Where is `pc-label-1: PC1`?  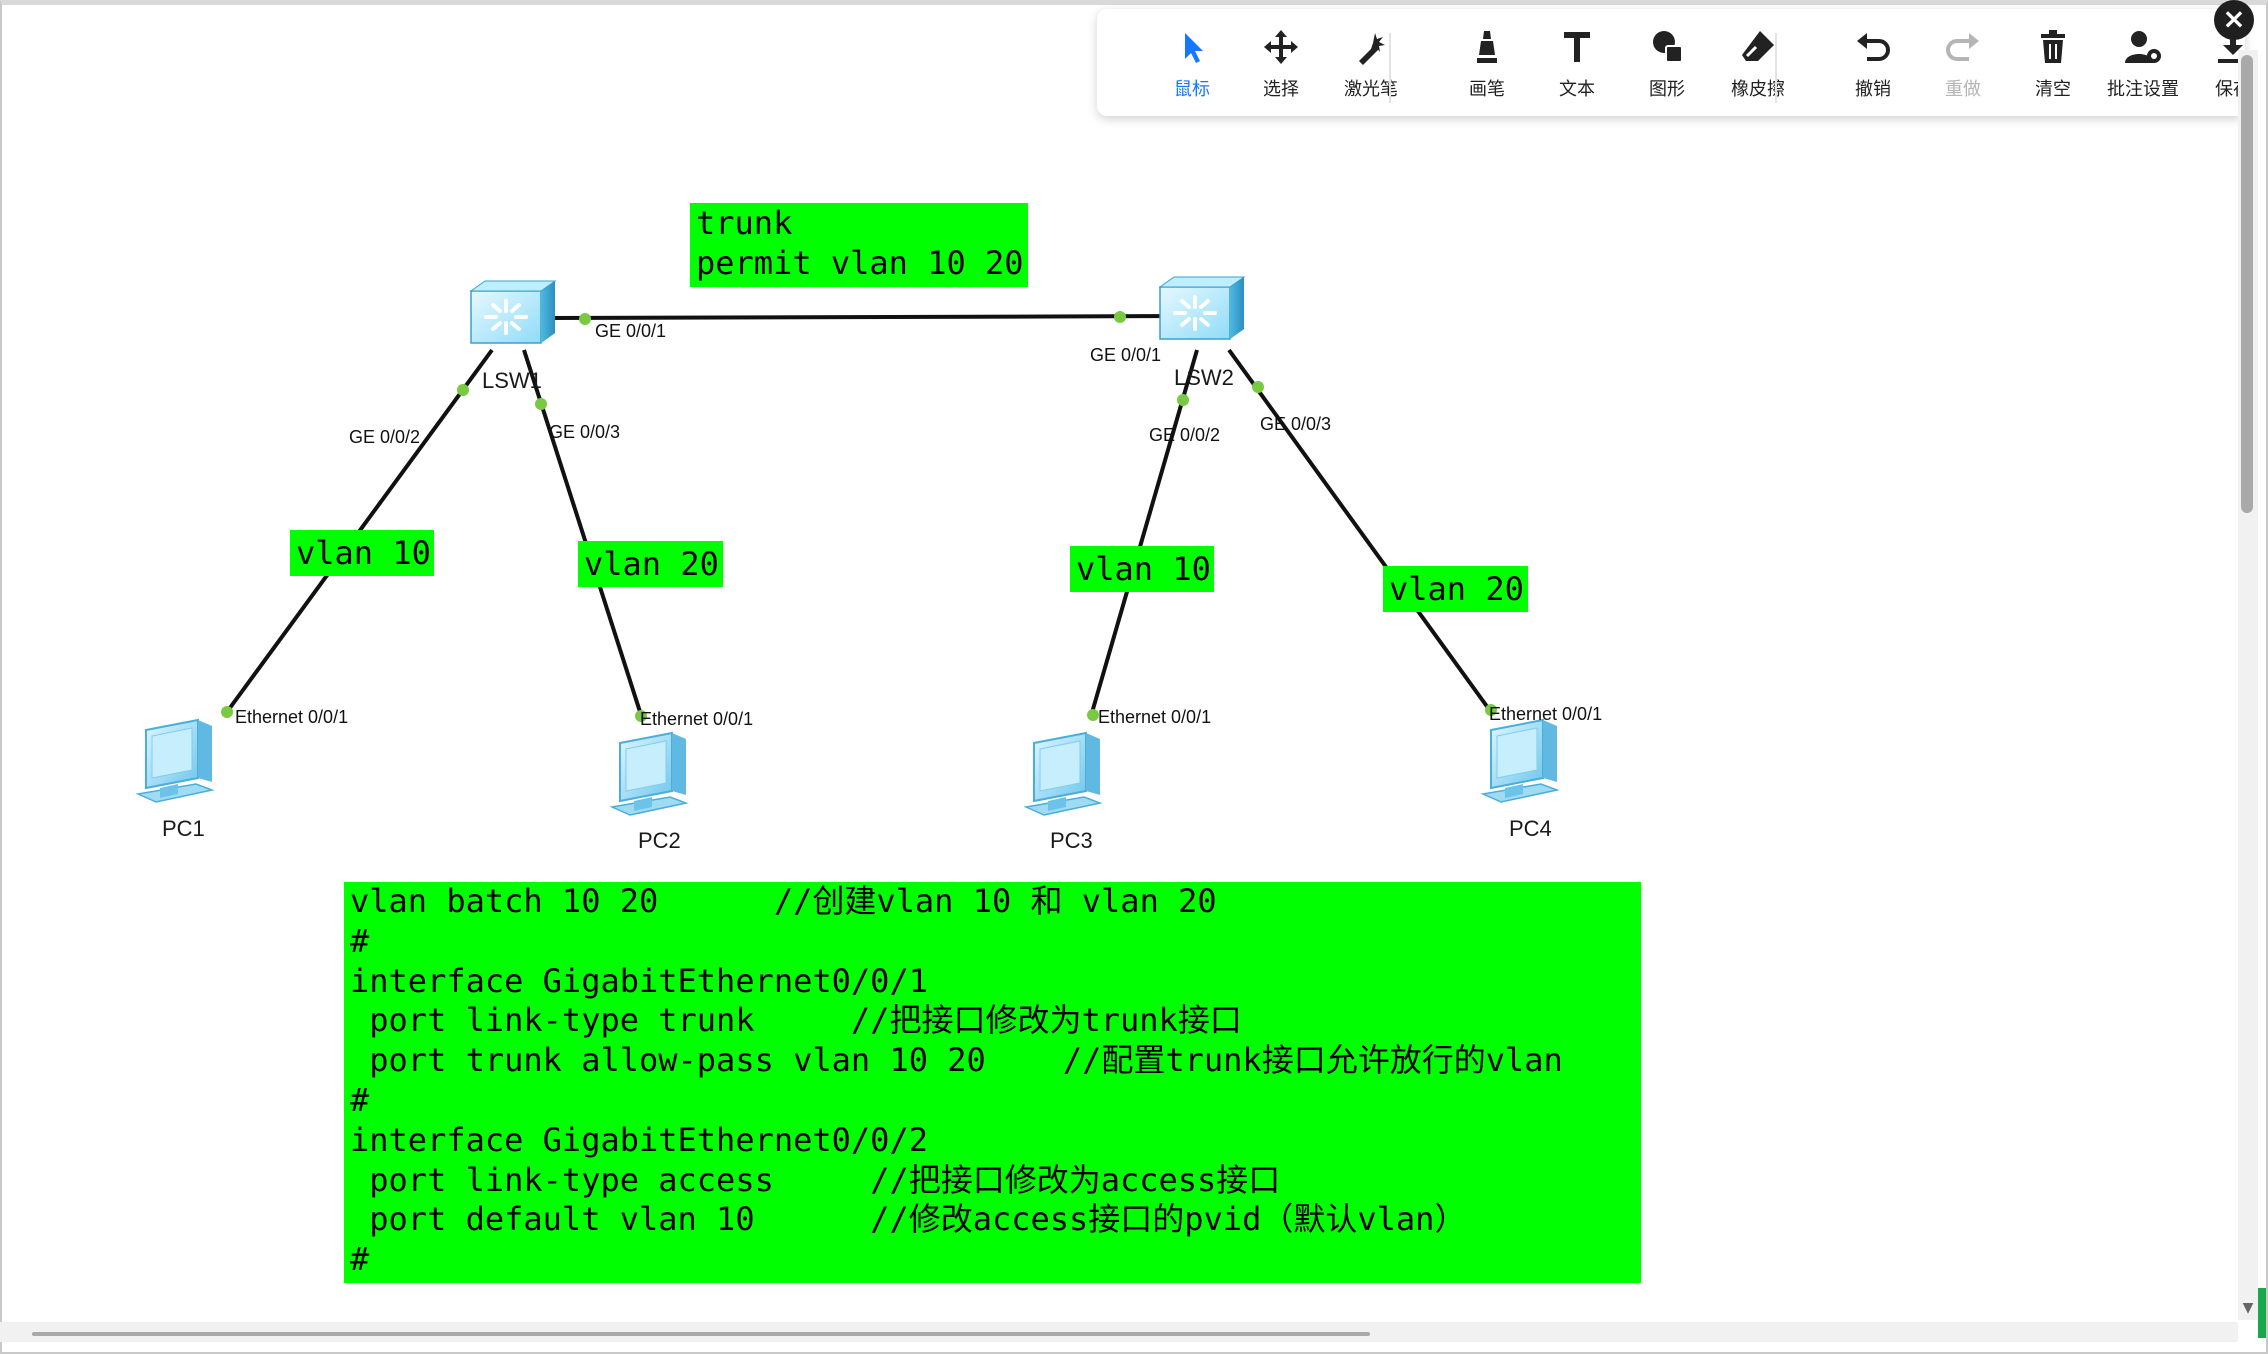
pc-label-1: PC1 is located at coordinates (183, 828).